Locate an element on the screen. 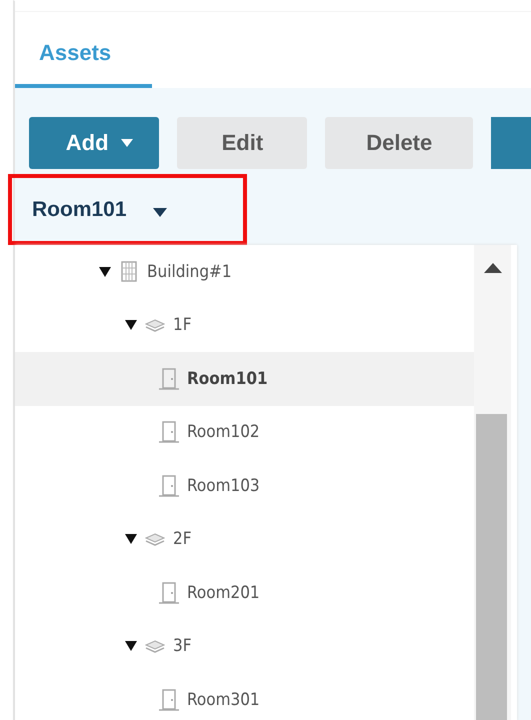 Image resolution: width=531 pixels, height=720 pixels. tree-item: 3F is located at coordinates (244, 646).